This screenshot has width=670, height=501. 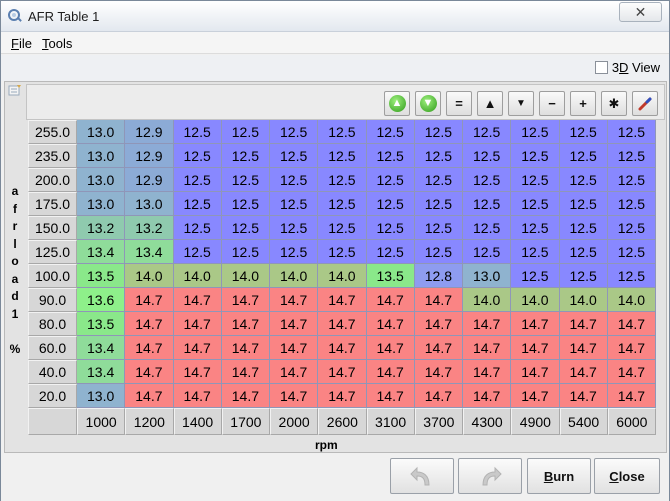 I want to click on redo-button, so click(x=490, y=476).